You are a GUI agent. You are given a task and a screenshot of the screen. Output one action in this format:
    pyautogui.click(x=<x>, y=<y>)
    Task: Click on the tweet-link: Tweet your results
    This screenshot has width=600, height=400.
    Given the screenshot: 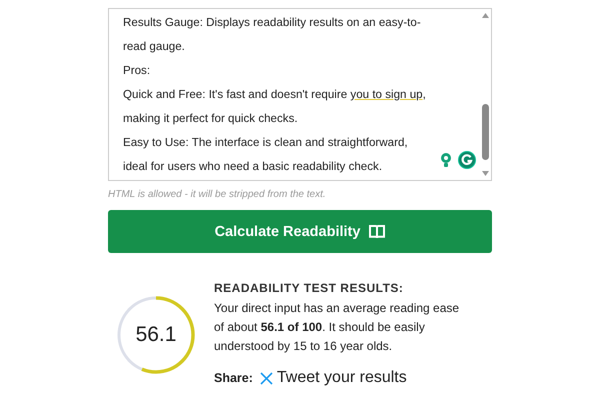 What is the action you would take?
    pyautogui.click(x=341, y=378)
    